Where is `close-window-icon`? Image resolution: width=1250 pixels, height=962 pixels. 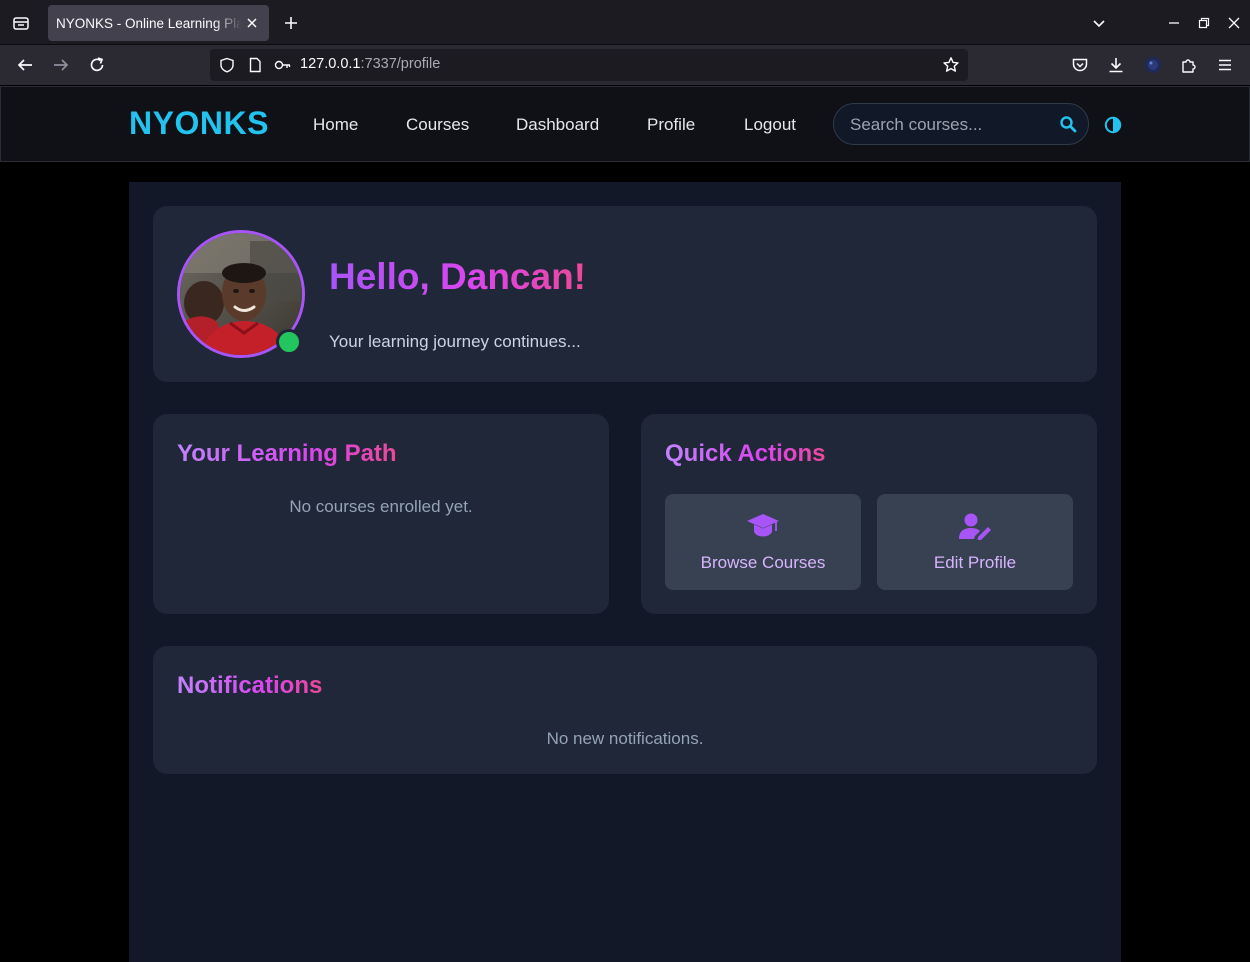 close-window-icon is located at coordinates (1234, 23).